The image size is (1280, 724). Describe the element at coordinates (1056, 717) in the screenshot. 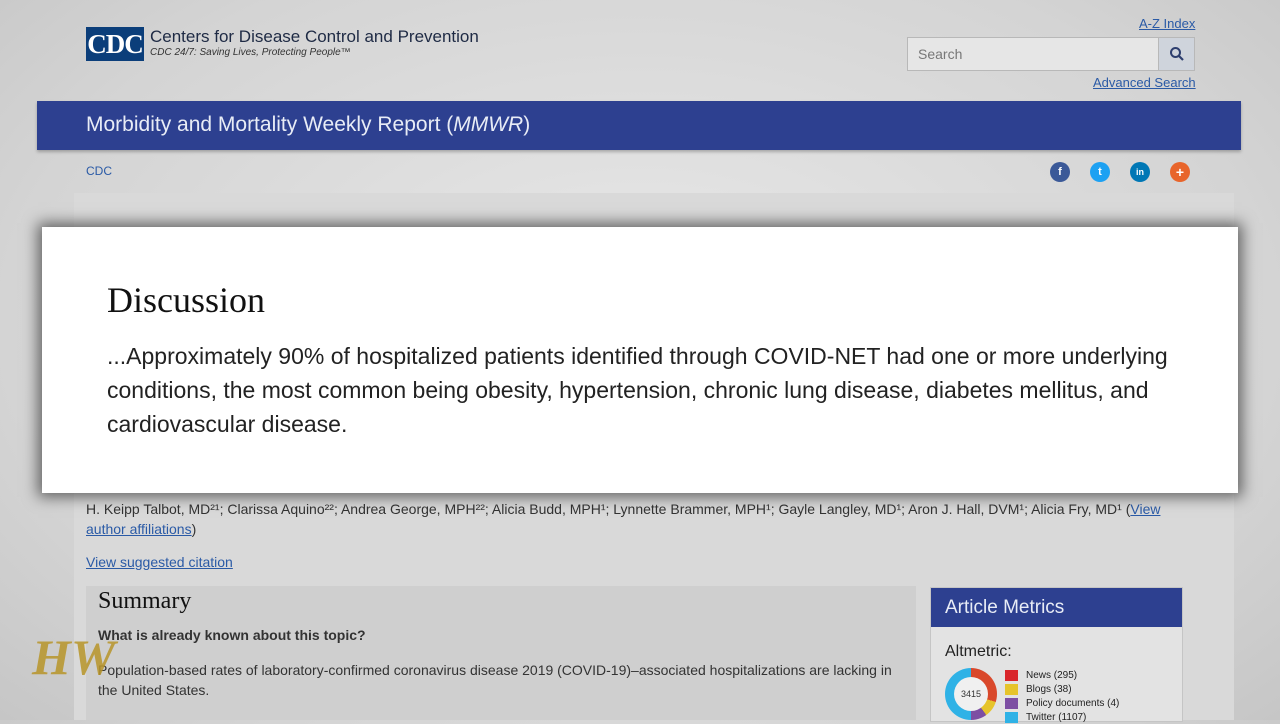

I see `altmetric-twitter-label: Twitter (1107)` at that location.